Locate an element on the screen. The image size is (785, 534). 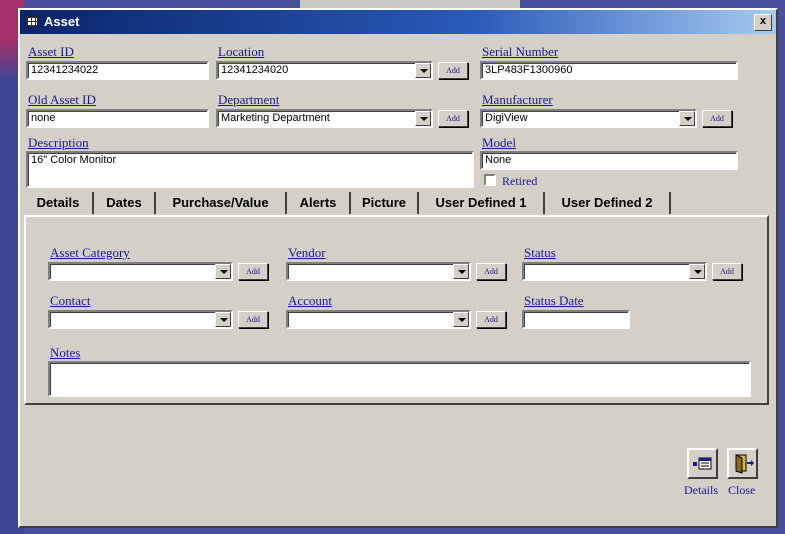
details-button is located at coordinates (702, 463).